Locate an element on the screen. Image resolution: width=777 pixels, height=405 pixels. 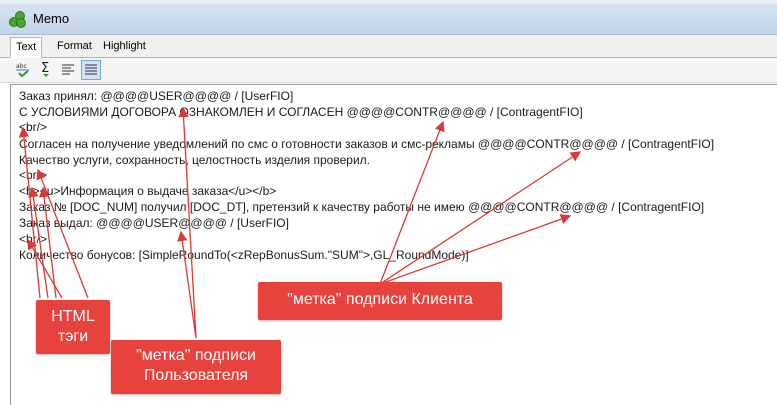
editor-line: Заказ выдал: @@@@USER@@@@ / [UserFIO] is located at coordinates (154, 223).